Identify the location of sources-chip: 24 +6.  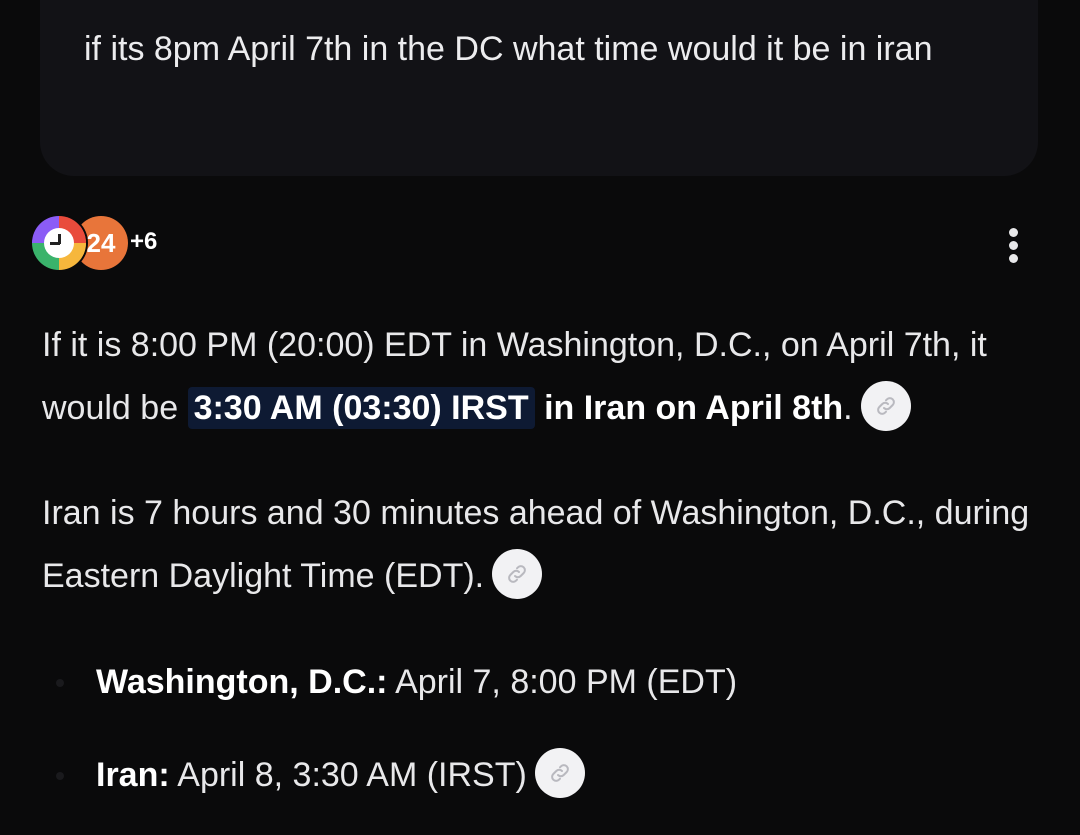
(132, 243).